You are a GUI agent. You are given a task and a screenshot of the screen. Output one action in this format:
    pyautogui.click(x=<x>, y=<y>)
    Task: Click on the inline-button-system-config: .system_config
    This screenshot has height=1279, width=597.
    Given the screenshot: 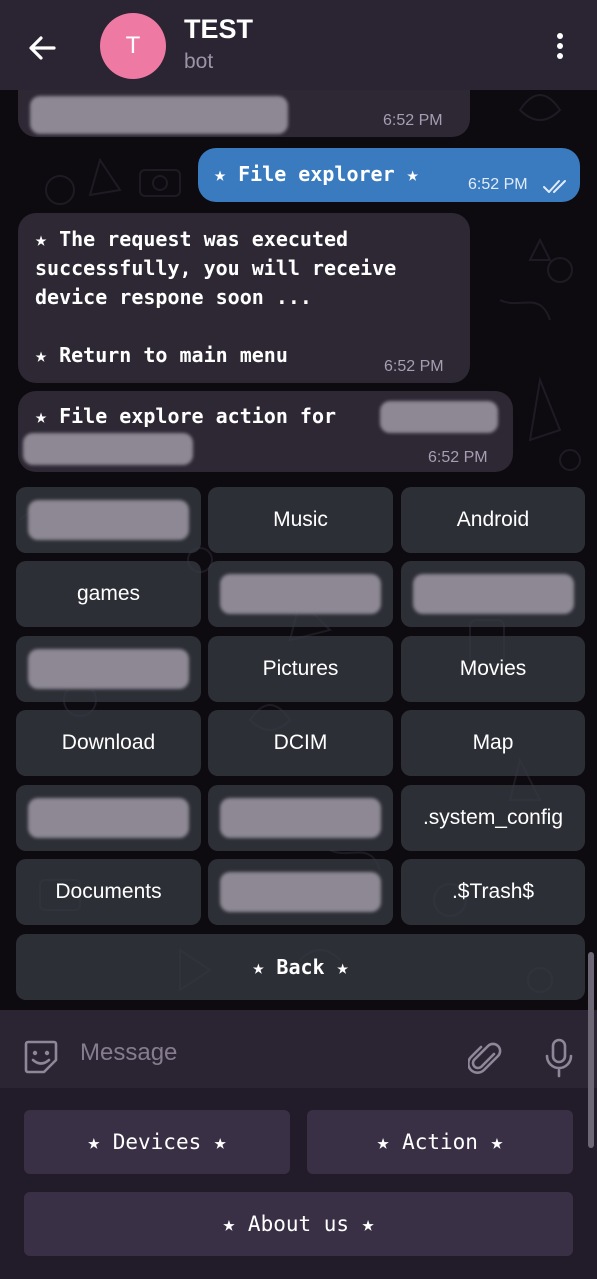 What is the action you would take?
    pyautogui.click(x=493, y=818)
    